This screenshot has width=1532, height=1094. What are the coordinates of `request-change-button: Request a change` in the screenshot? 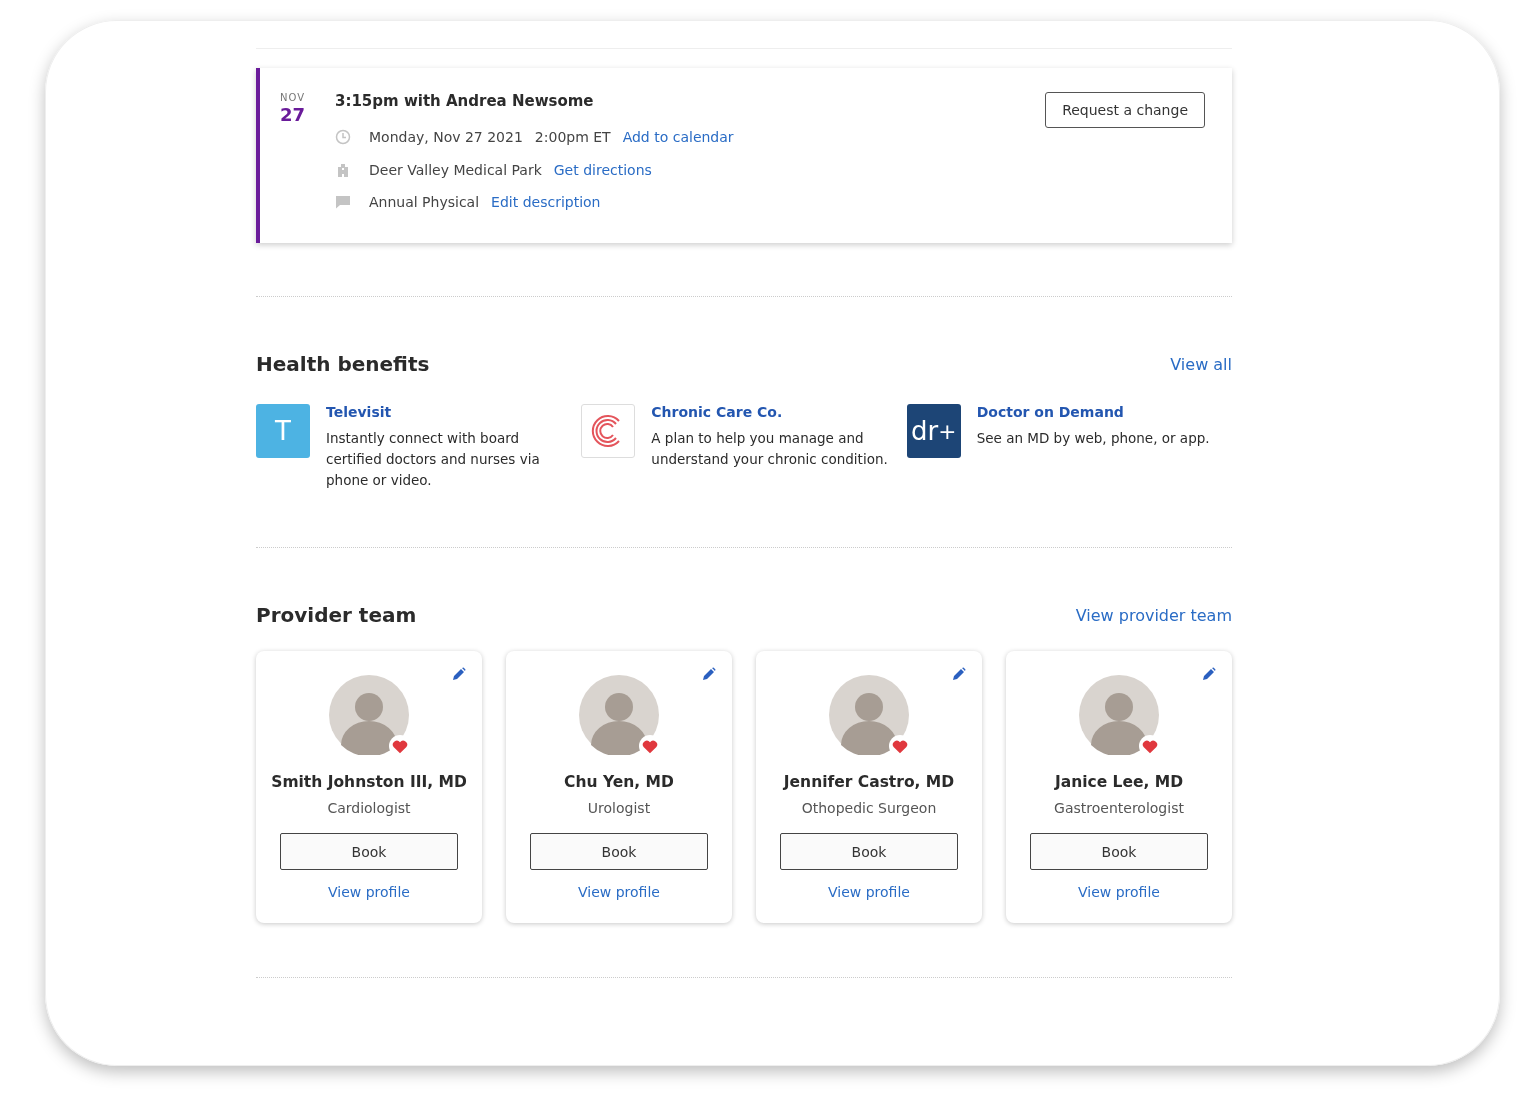 It's located at (1125, 110).